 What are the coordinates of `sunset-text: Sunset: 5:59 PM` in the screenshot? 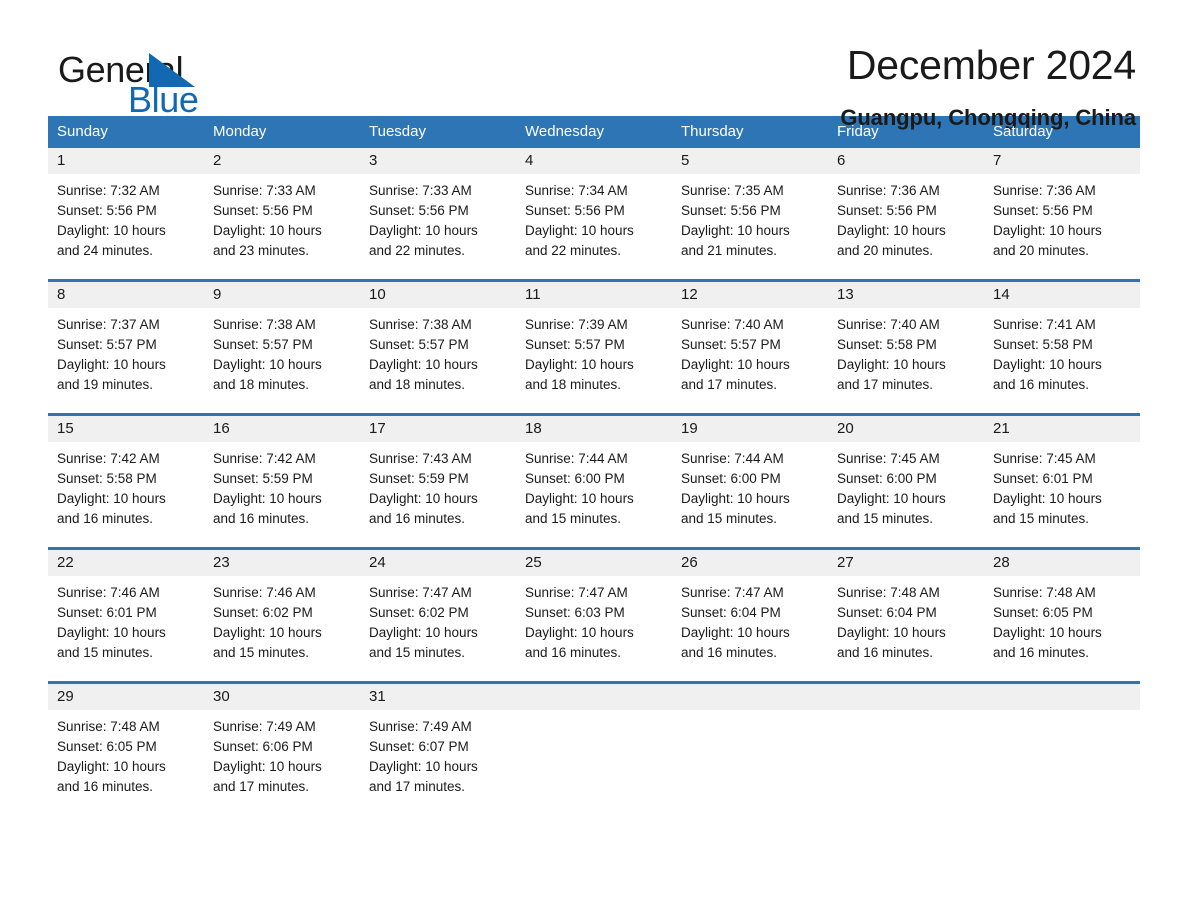 It's located at (263, 478).